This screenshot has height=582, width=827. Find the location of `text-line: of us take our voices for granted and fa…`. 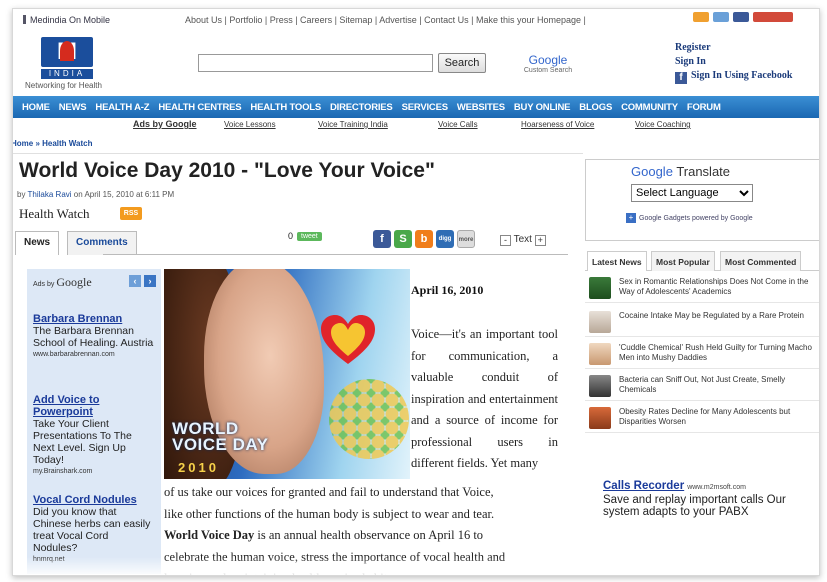

text-line: of us take our voices for granted and fa… is located at coordinates (329, 492).